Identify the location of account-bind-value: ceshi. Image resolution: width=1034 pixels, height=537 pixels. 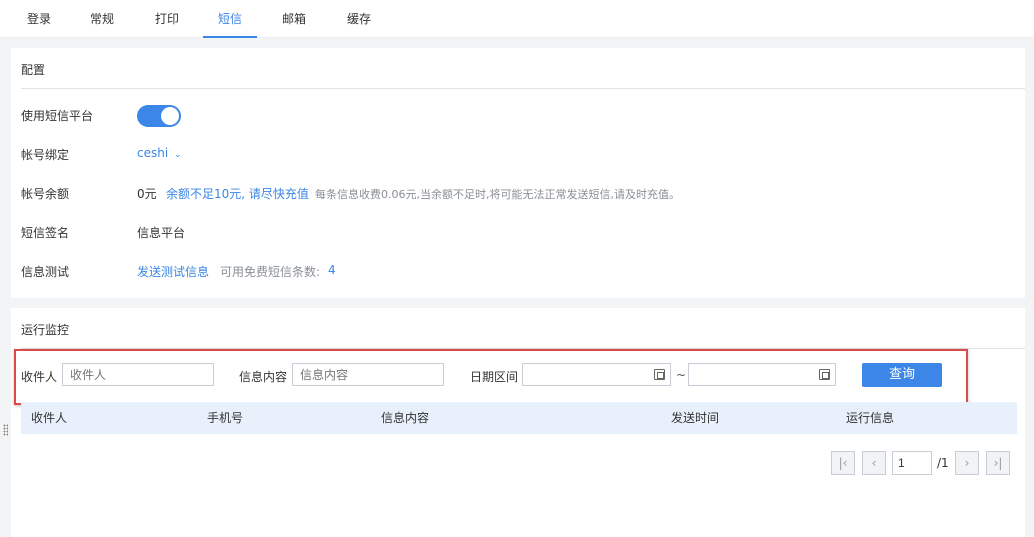
(153, 153).